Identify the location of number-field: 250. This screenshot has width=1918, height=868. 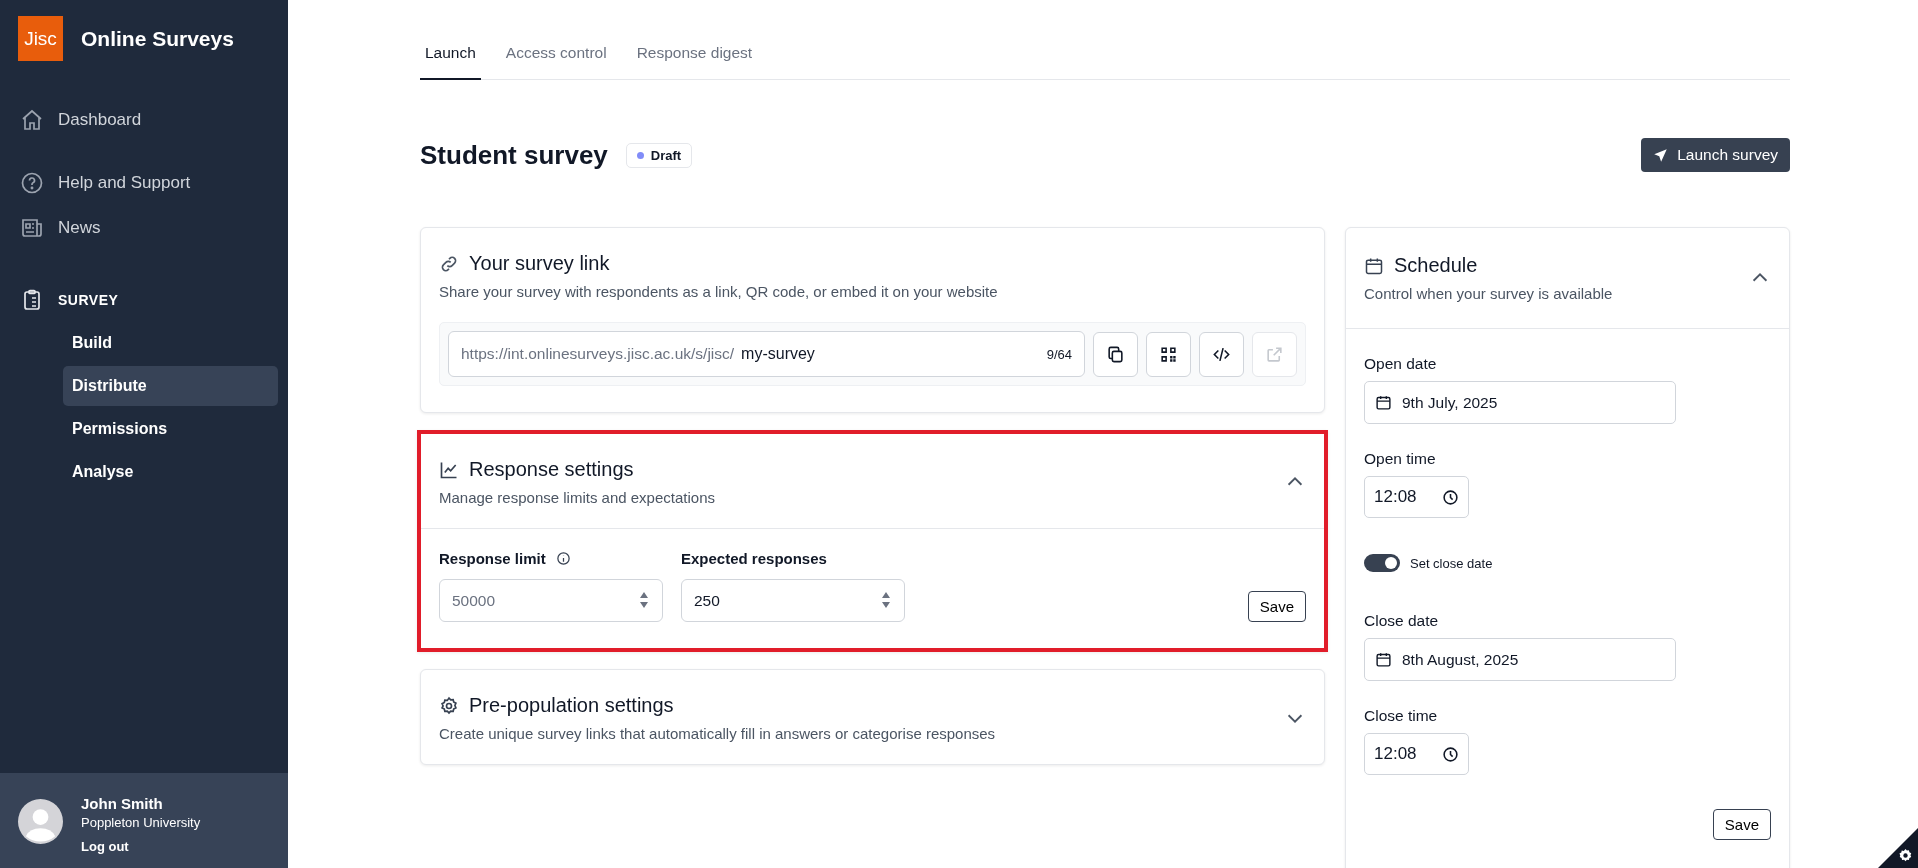
(793, 600).